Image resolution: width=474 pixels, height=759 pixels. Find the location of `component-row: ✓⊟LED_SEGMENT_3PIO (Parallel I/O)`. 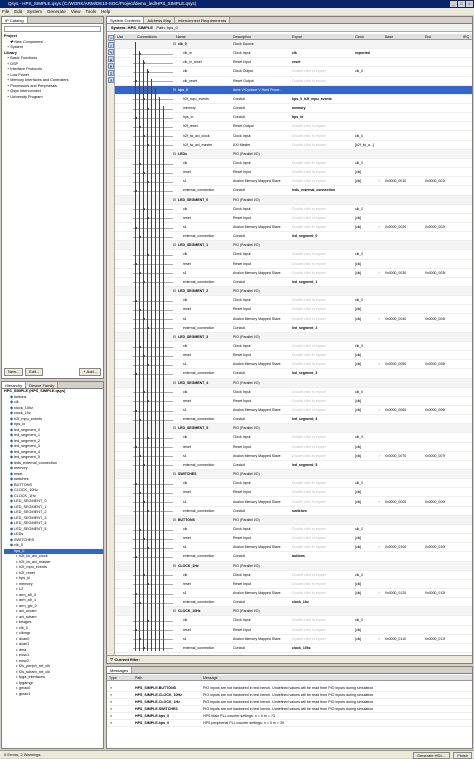

component-row: ✓⊟LED_SEGMENT_3PIO (Parallel I/O) is located at coordinates (293, 337).